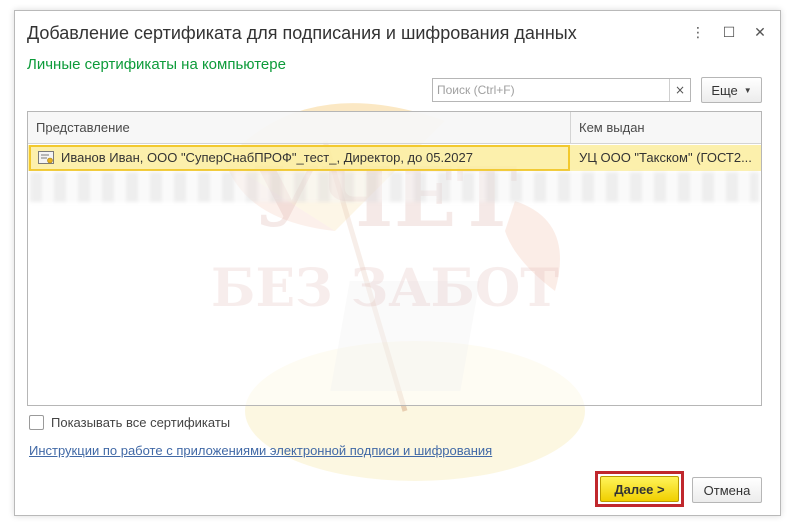  What do you see at coordinates (36, 422) in the screenshot?
I see `show-all-checkbox` at bounding box center [36, 422].